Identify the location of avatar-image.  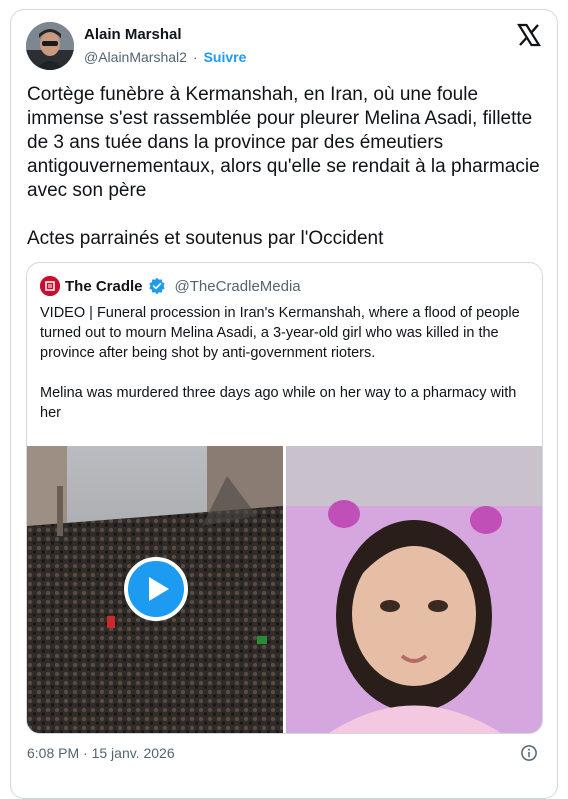
(50, 46).